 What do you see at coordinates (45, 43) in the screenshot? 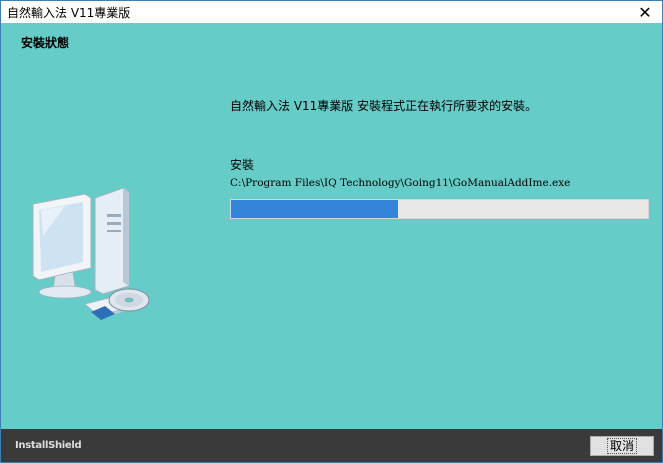
I see `page-title: 安裝狀態` at bounding box center [45, 43].